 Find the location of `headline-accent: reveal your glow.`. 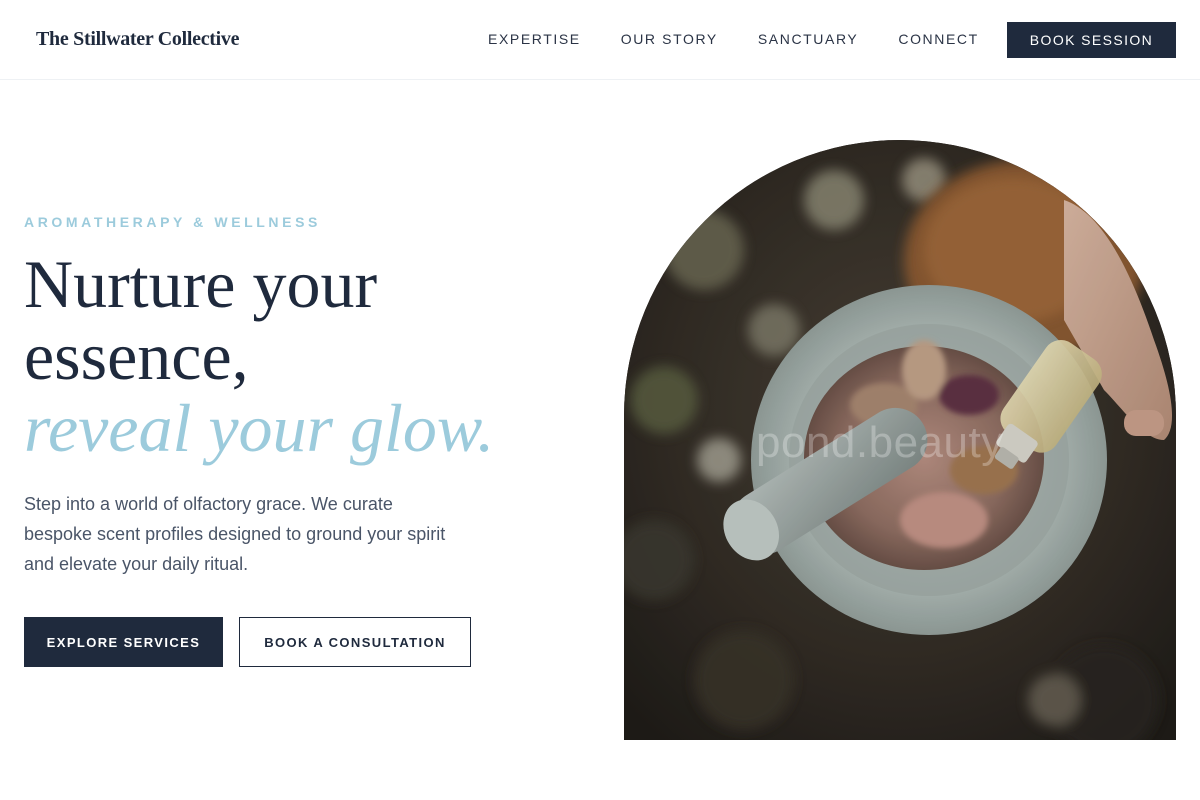

headline-accent: reveal your glow. is located at coordinates (259, 428).